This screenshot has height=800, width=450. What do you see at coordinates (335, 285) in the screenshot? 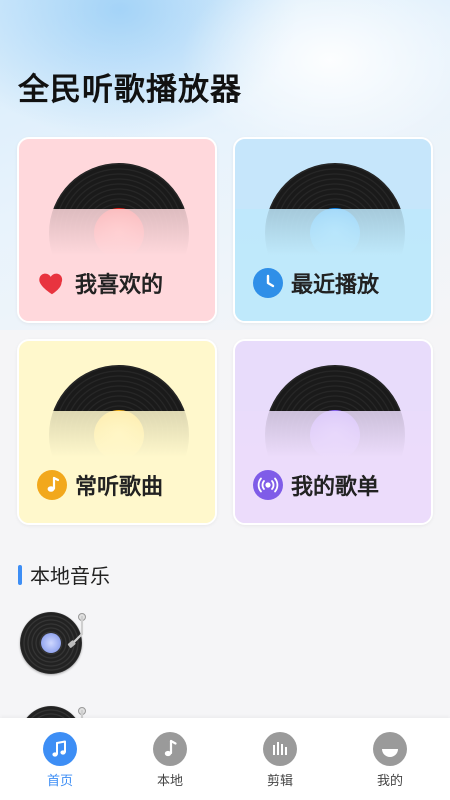
I see `card-recent-title: 最近播放` at bounding box center [335, 285].